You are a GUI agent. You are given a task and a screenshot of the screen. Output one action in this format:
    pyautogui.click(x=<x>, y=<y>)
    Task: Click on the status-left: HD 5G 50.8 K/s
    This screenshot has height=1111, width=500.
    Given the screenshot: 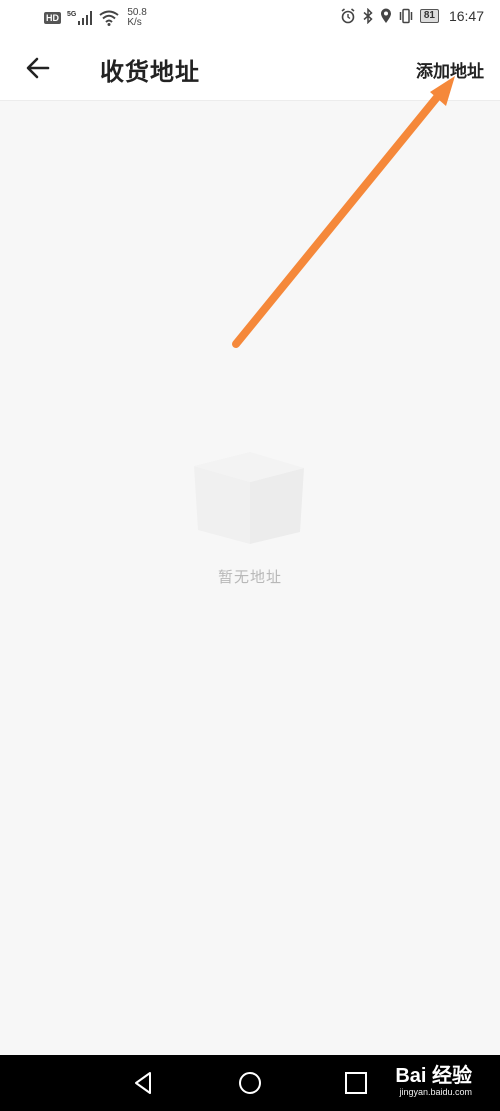 What is the action you would take?
    pyautogui.click(x=95, y=18)
    